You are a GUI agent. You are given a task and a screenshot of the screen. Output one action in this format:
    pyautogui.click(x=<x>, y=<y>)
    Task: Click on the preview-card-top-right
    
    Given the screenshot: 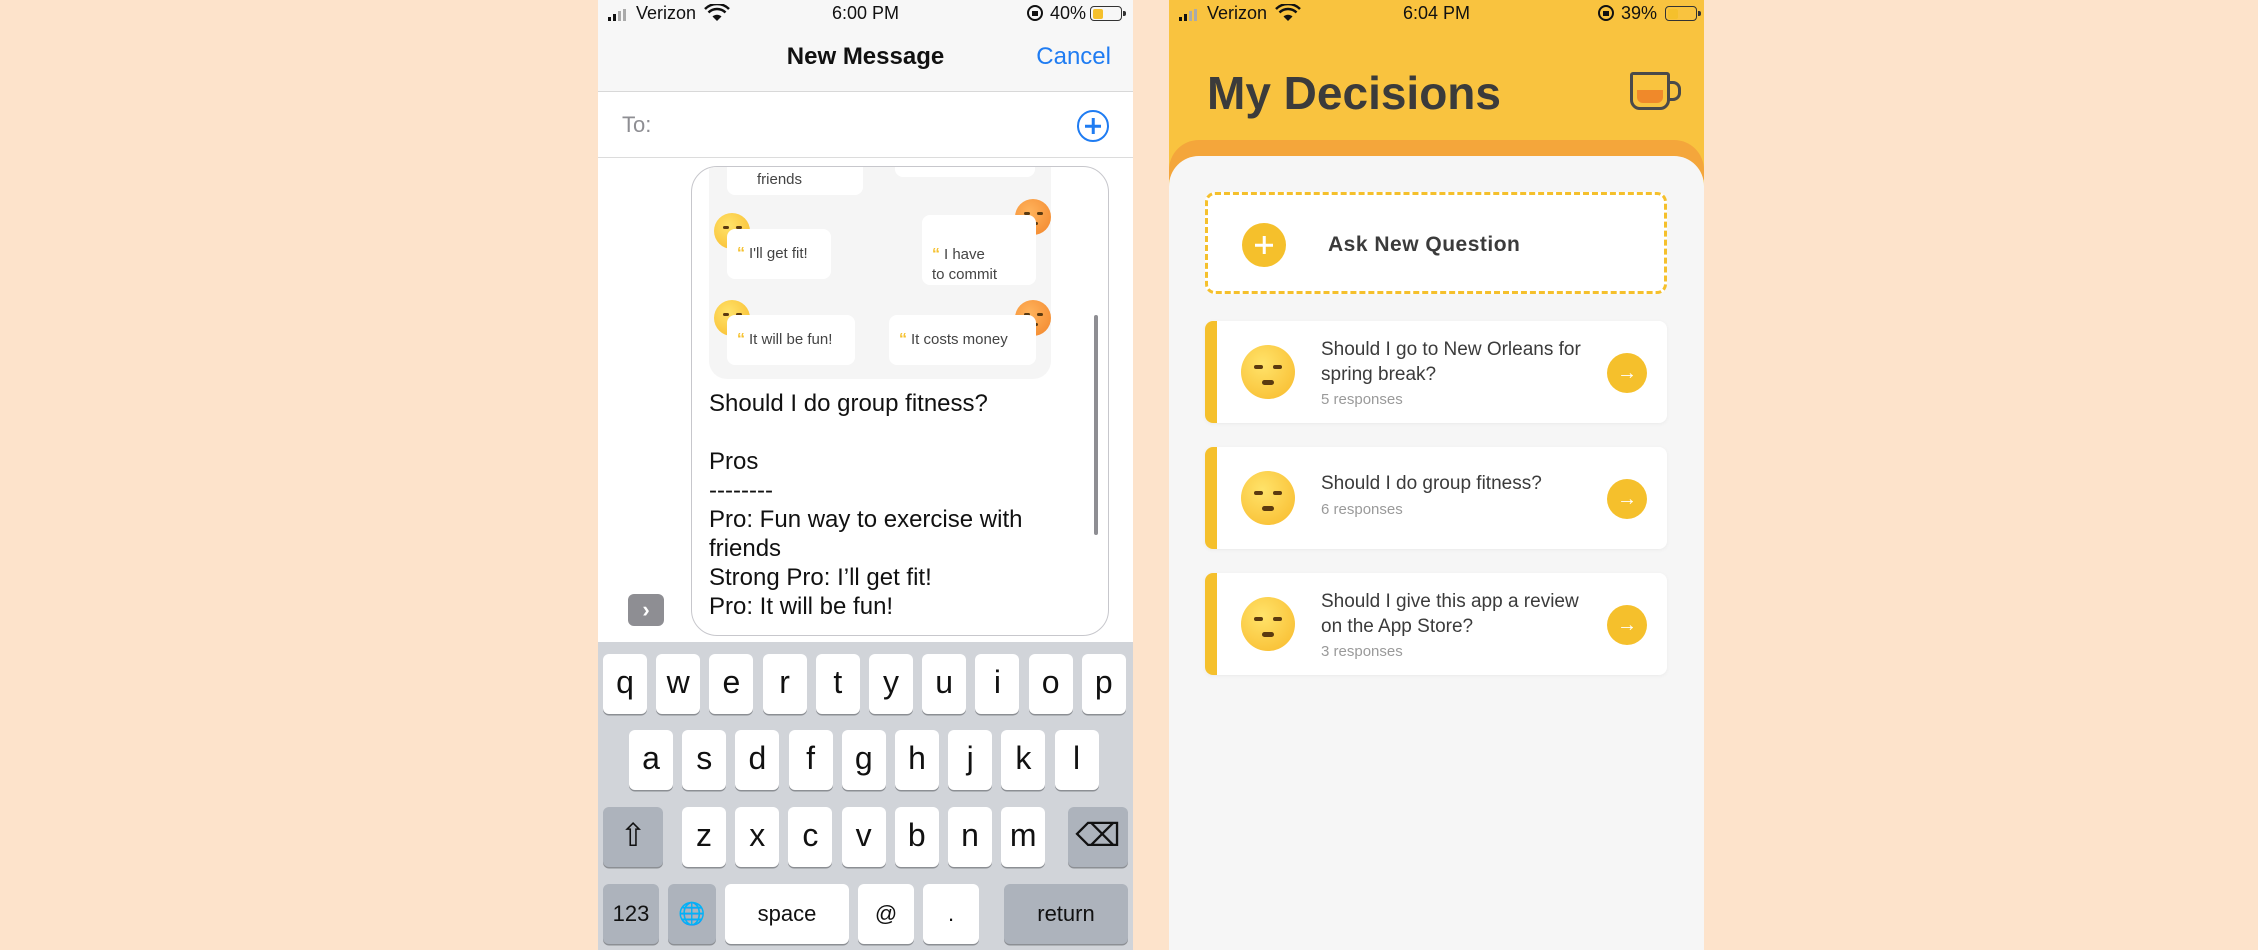 What is the action you would take?
    pyautogui.click(x=965, y=172)
    